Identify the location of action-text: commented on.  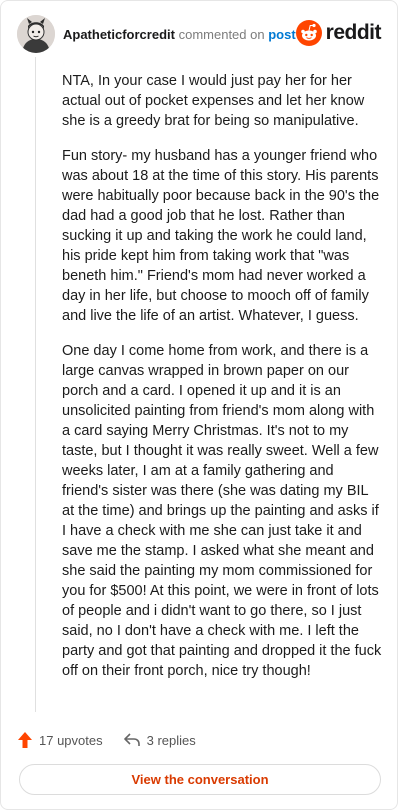
(221, 34).